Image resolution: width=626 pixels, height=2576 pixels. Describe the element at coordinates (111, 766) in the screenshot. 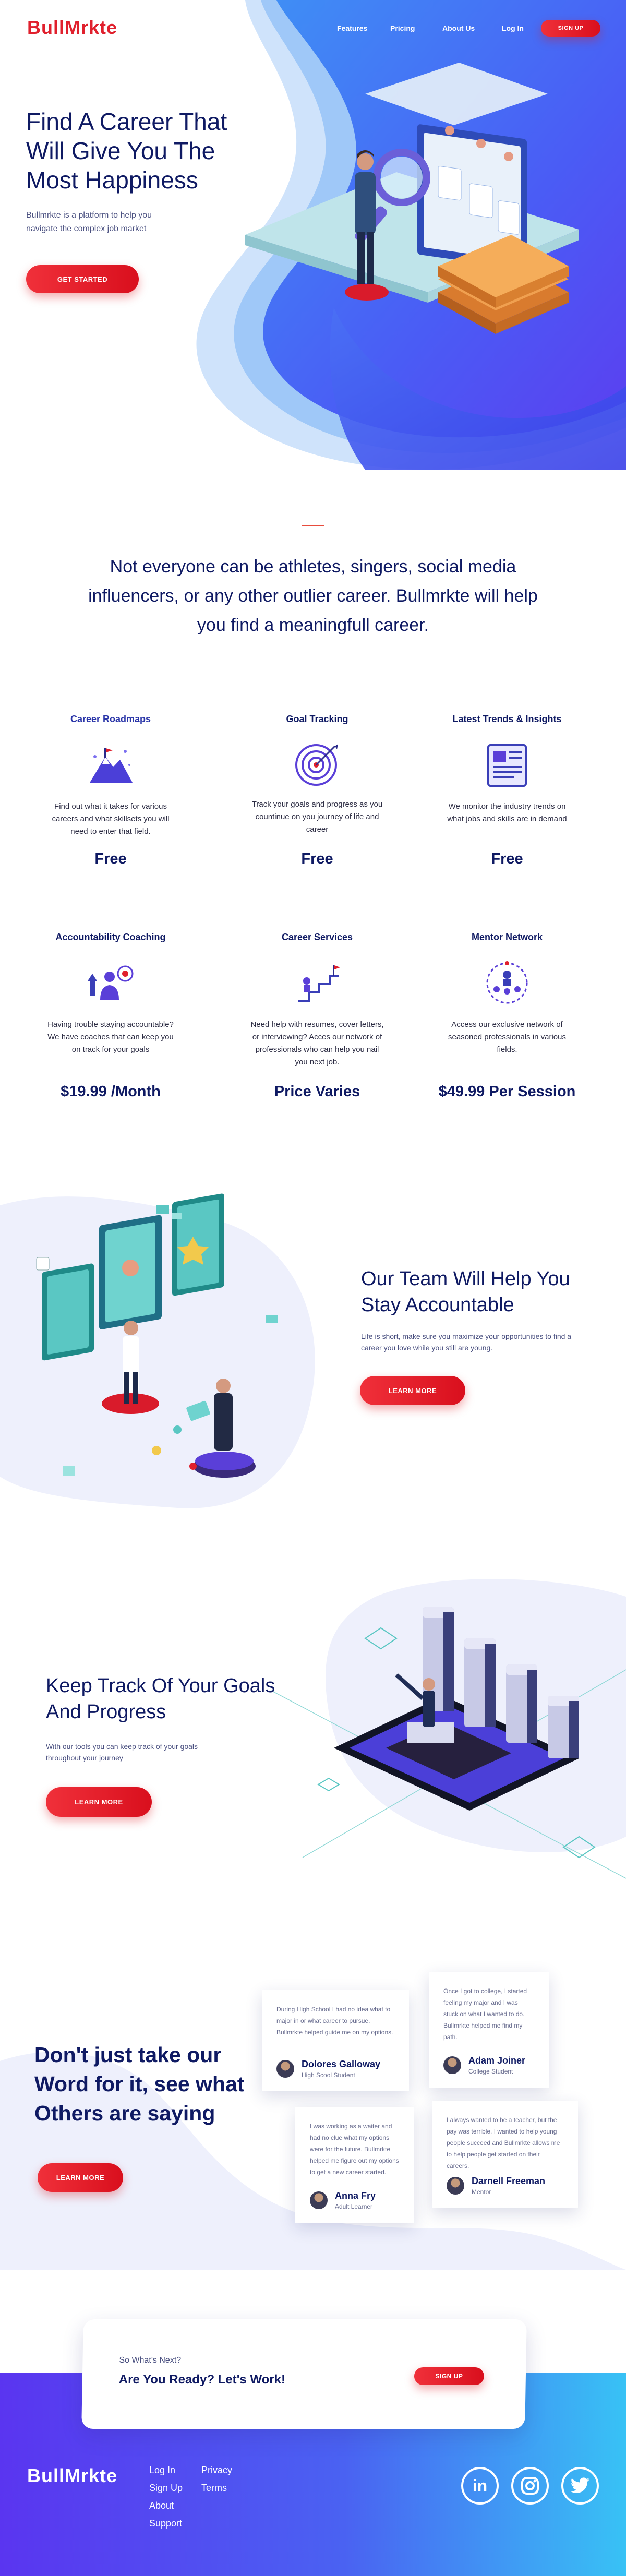

I see `roadmap-mountain-icon` at that location.